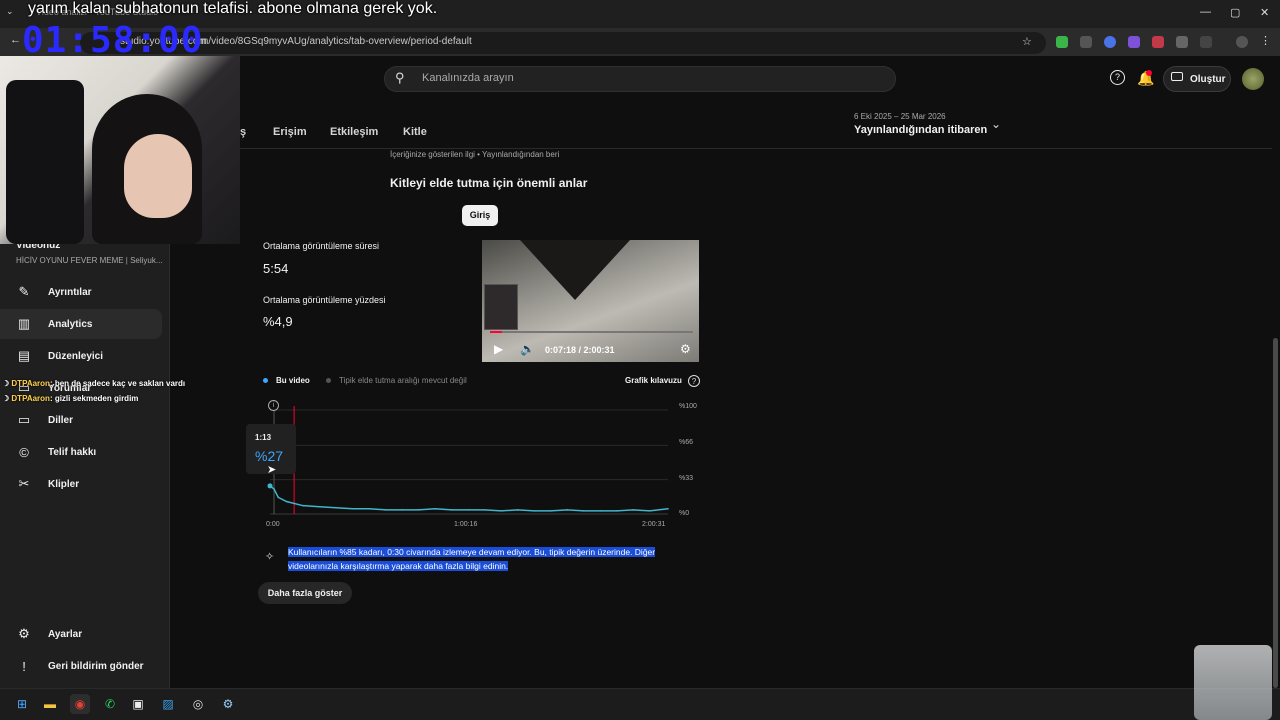 The image size is (1280, 720). I want to click on sidebar-item-feedback: ! Geri bildirim gönder, so click(81, 666).